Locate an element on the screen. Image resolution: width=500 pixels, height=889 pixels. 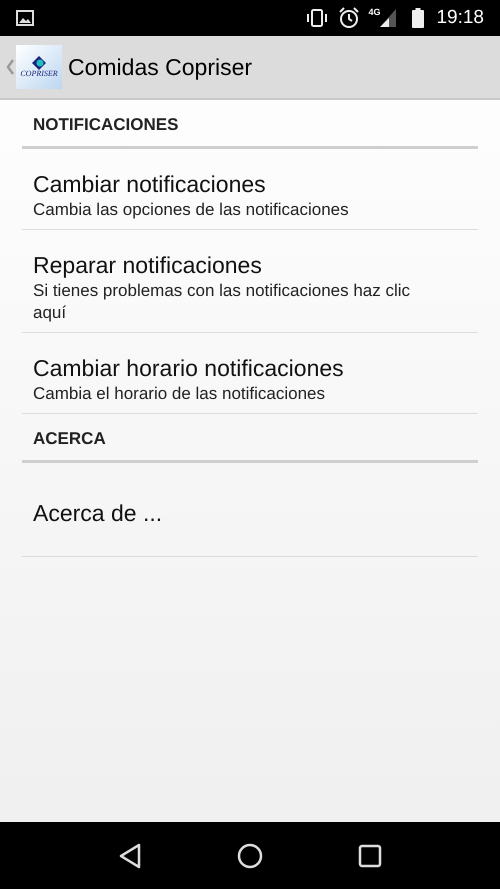
battery-icon is located at coordinates (418, 18).